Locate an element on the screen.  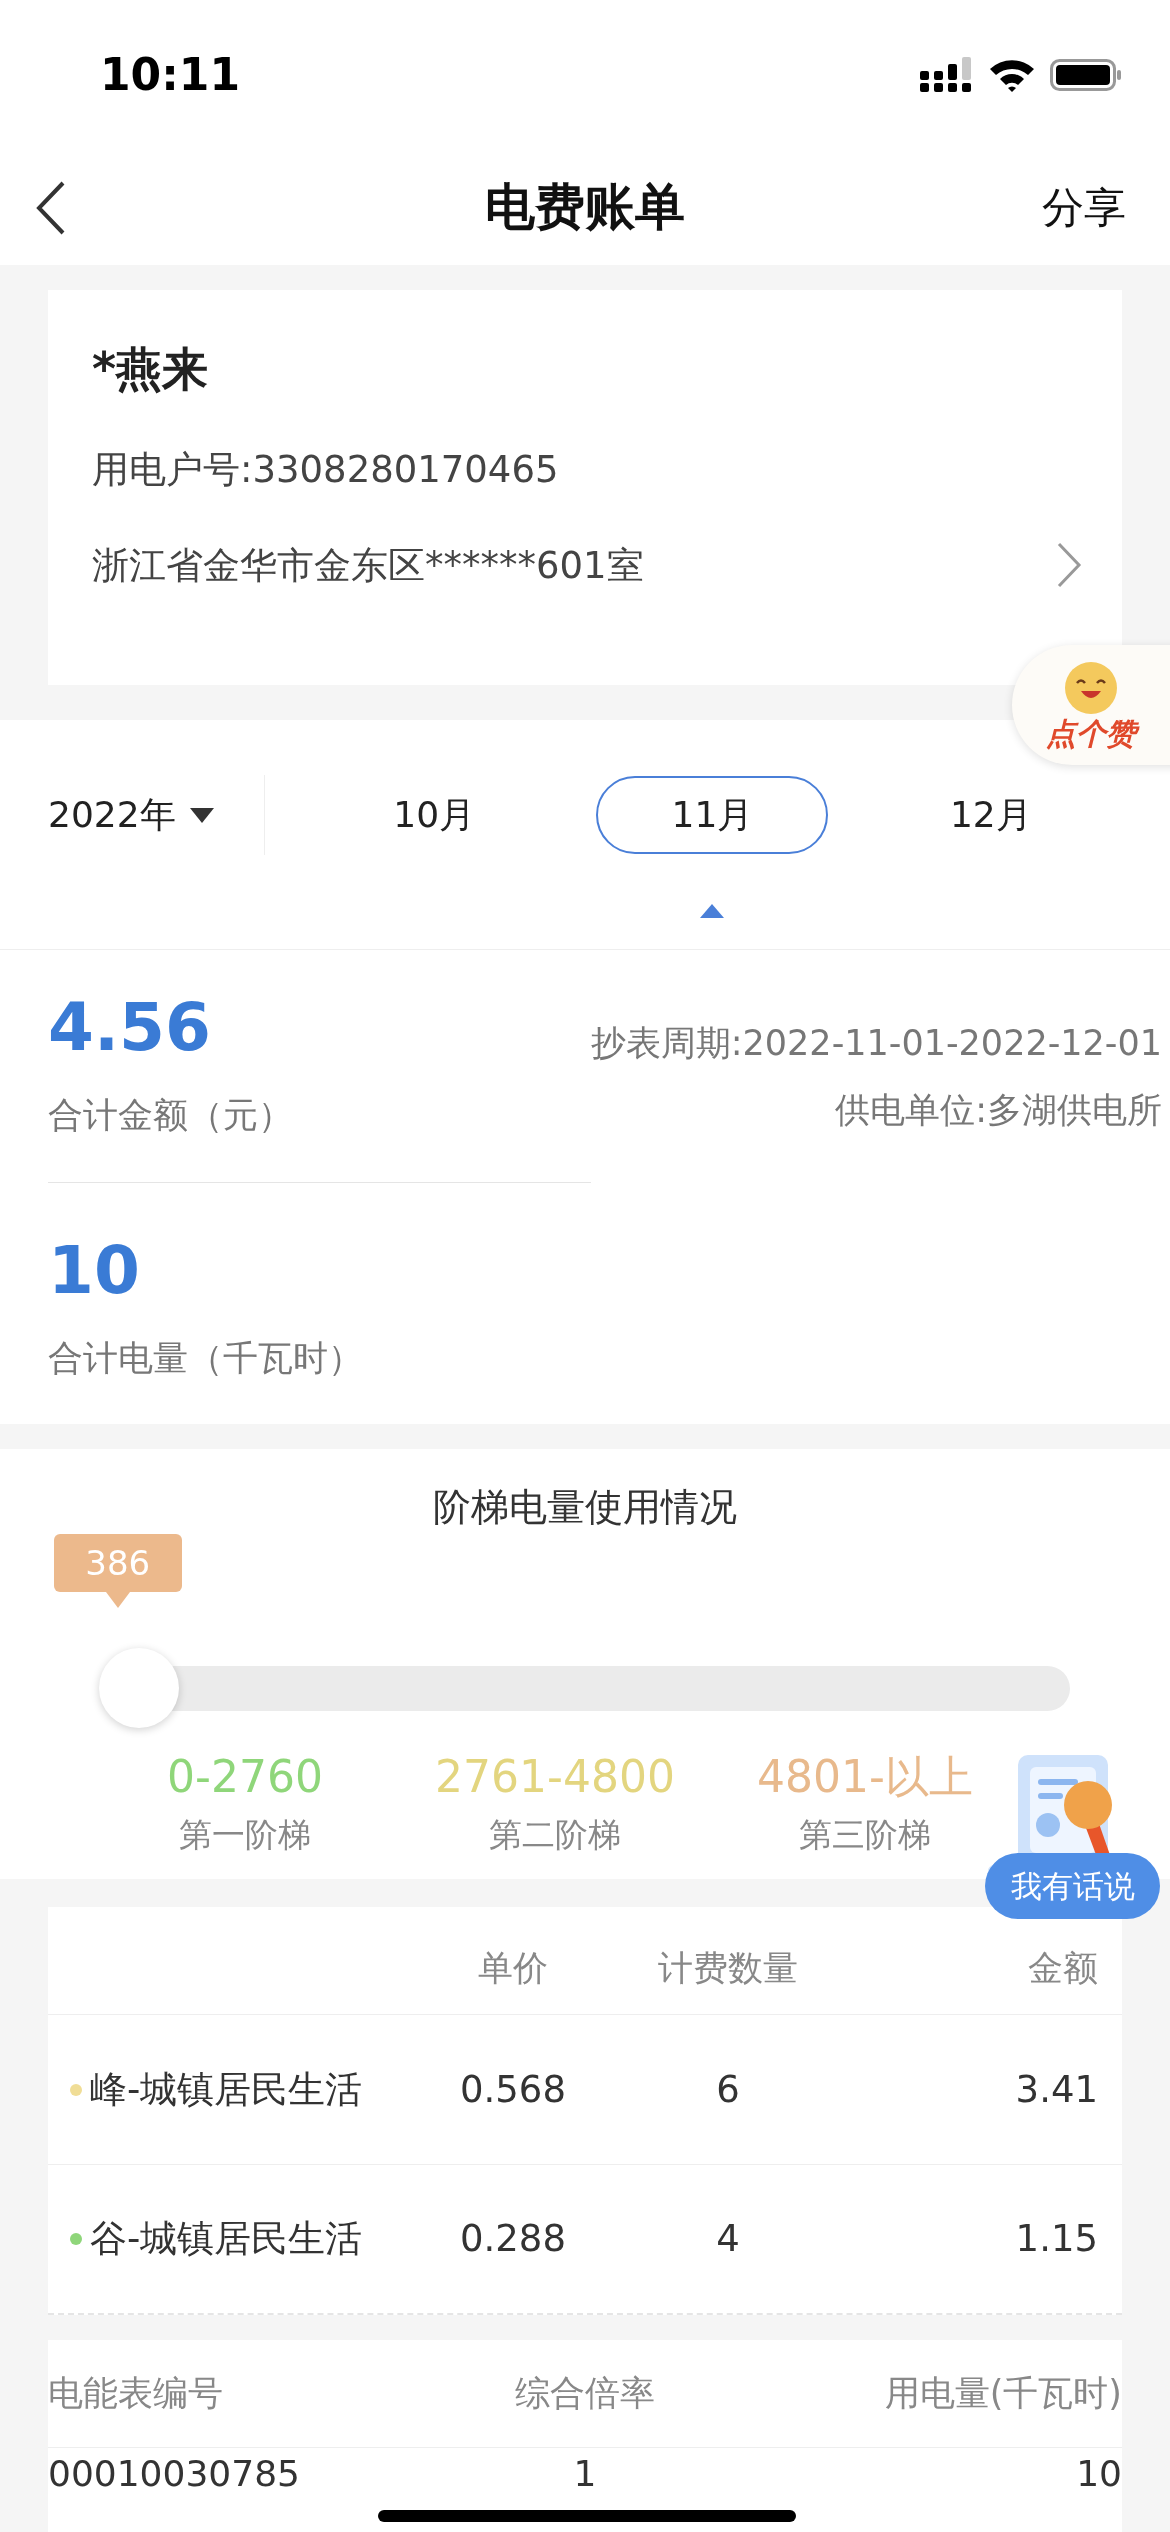
column-header: 用电量(千瓦时) is located at coordinates (1002, 2394).